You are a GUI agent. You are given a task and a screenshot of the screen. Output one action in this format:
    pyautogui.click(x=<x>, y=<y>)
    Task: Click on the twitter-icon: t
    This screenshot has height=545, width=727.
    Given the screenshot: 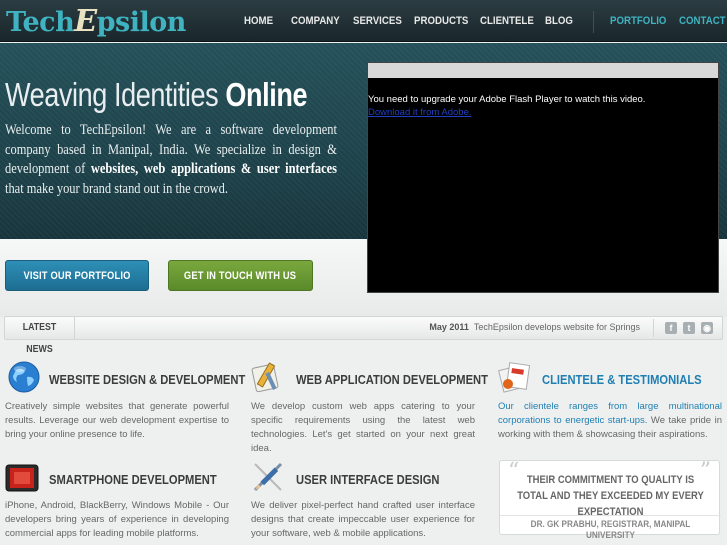 What is the action you would take?
    pyautogui.click(x=689, y=328)
    